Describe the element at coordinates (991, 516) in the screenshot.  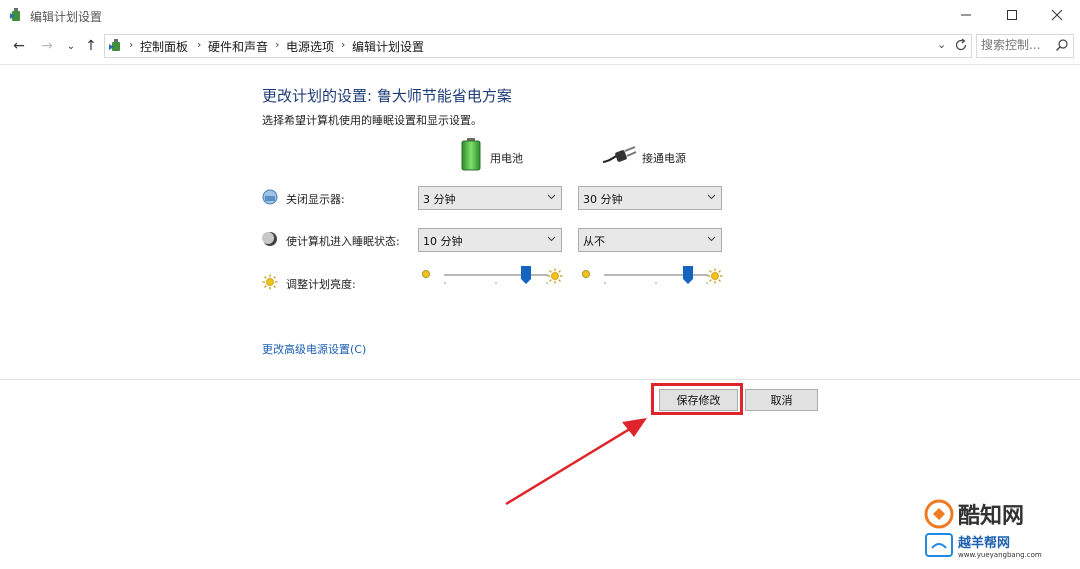
I see `watermark-site1: 酷知网` at that location.